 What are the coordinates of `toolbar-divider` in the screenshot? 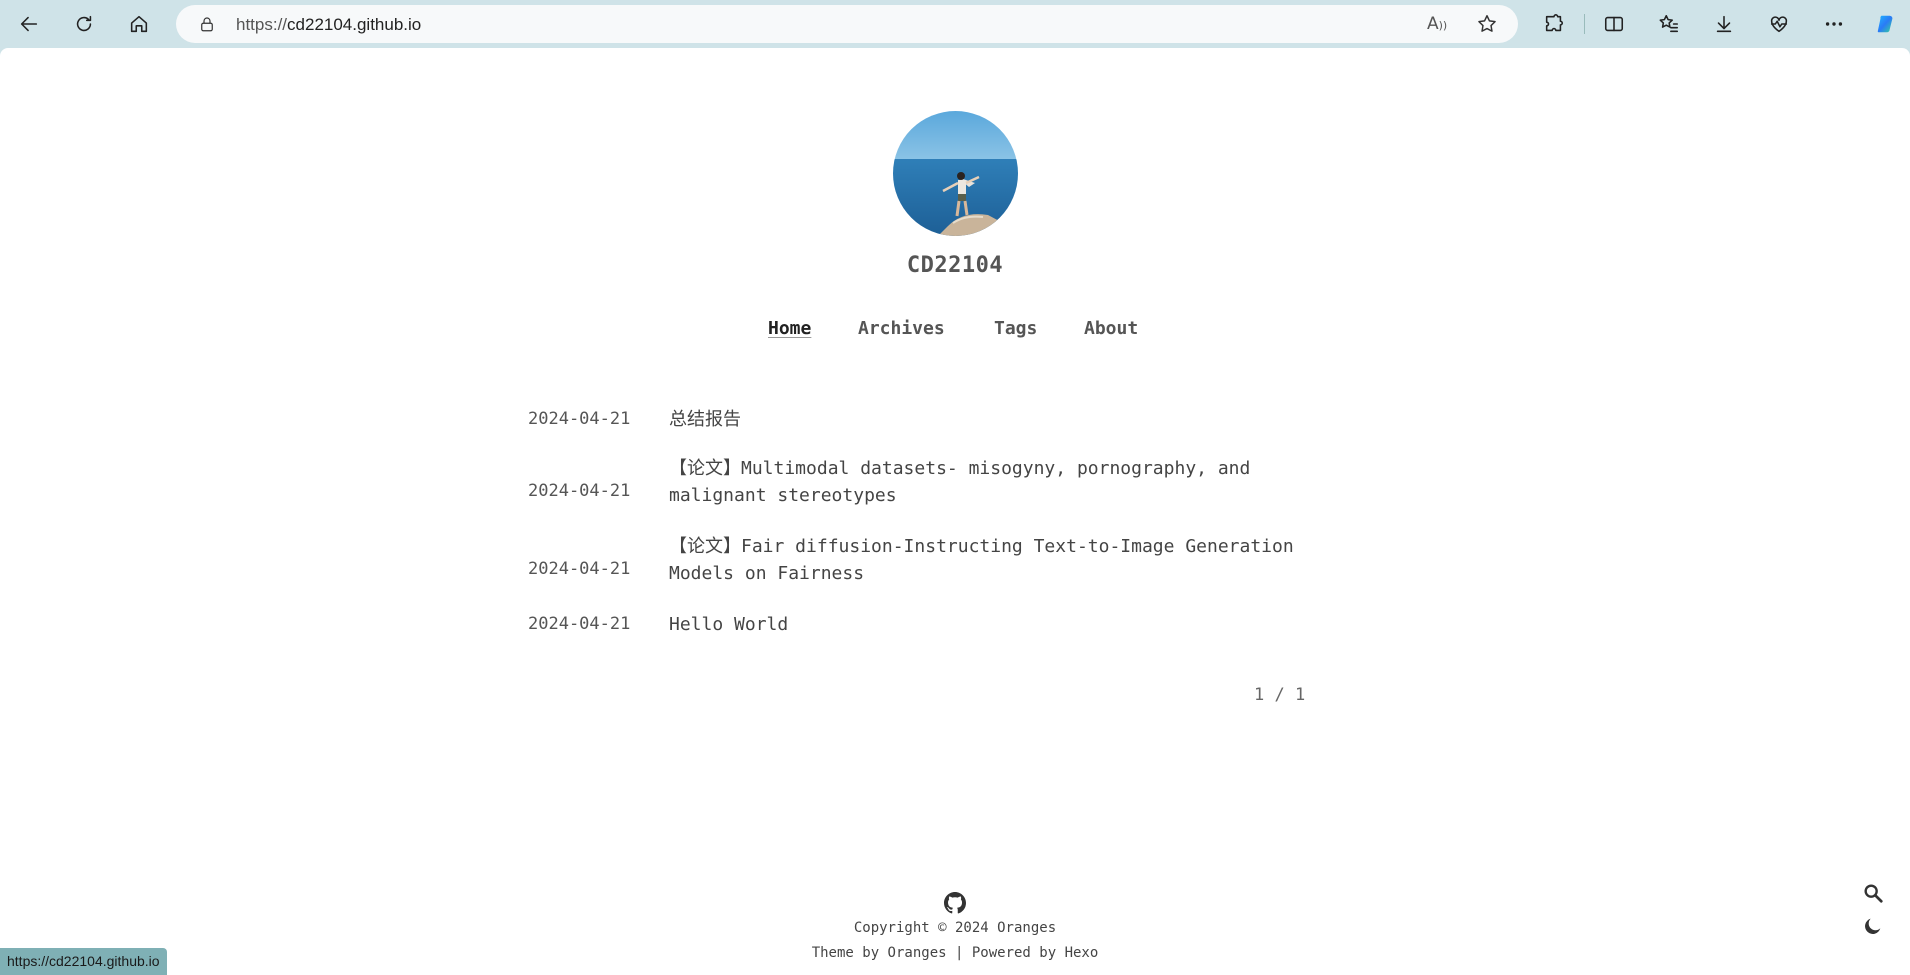 It's located at (1584, 24).